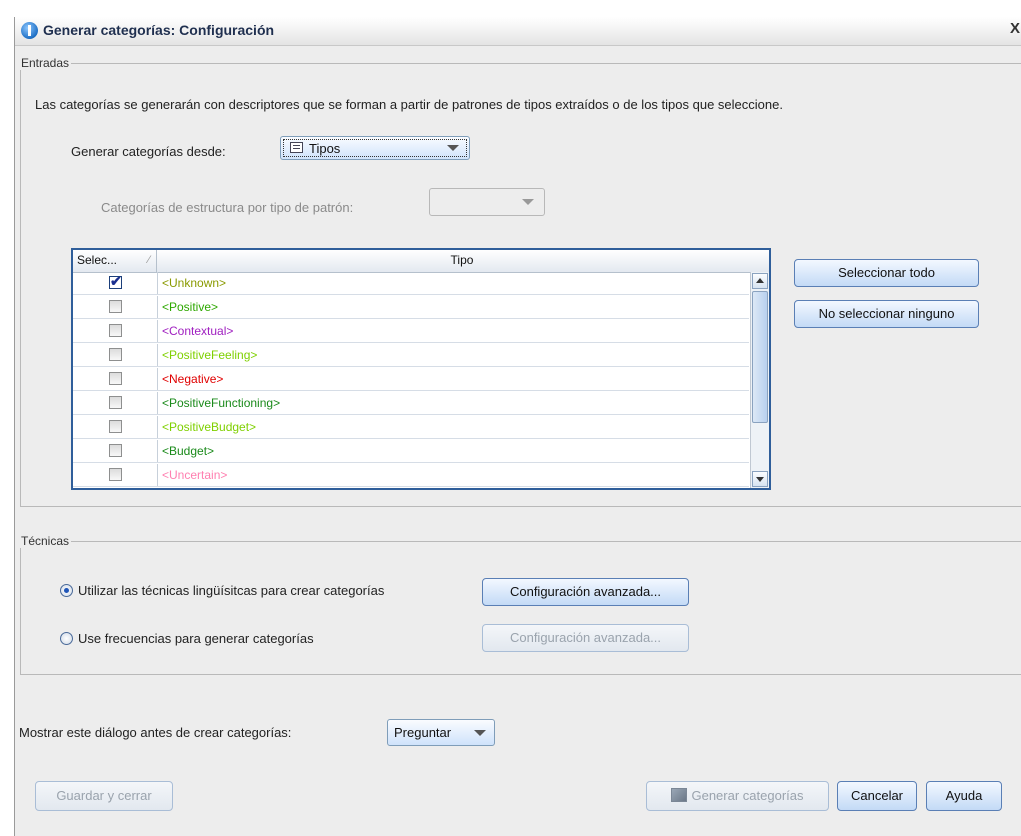 The width and height of the screenshot is (1021, 836). Describe the element at coordinates (518, 31) in the screenshot. I see `title-bar: Generar categorías: Configuración X` at that location.